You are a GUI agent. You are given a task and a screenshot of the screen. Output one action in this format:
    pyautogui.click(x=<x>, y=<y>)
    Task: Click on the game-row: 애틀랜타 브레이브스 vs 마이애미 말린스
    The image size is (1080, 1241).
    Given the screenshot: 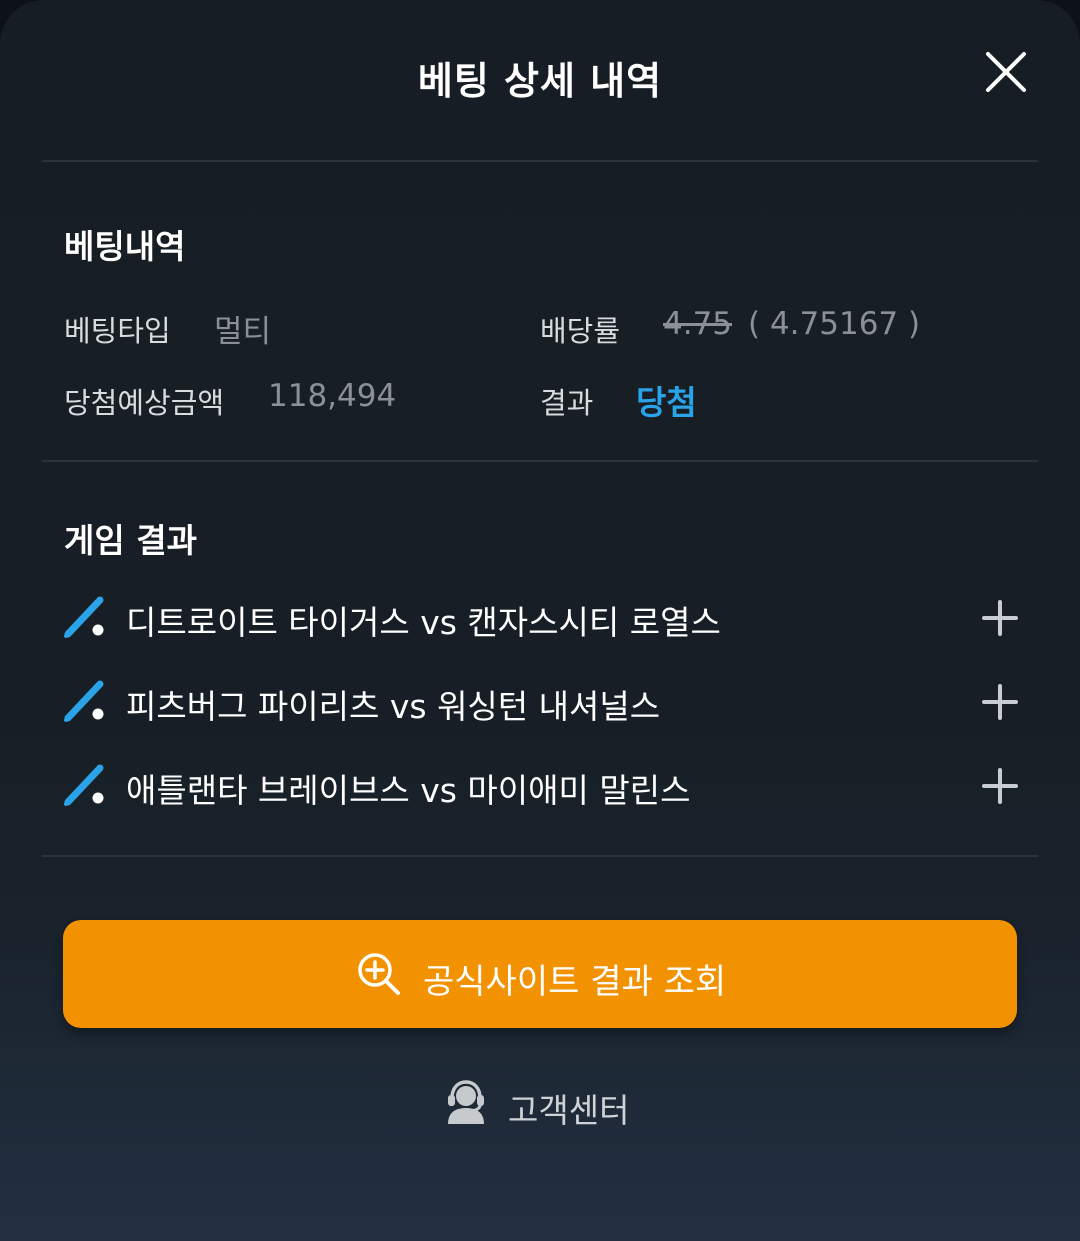 What is the action you would take?
    pyautogui.click(x=545, y=786)
    